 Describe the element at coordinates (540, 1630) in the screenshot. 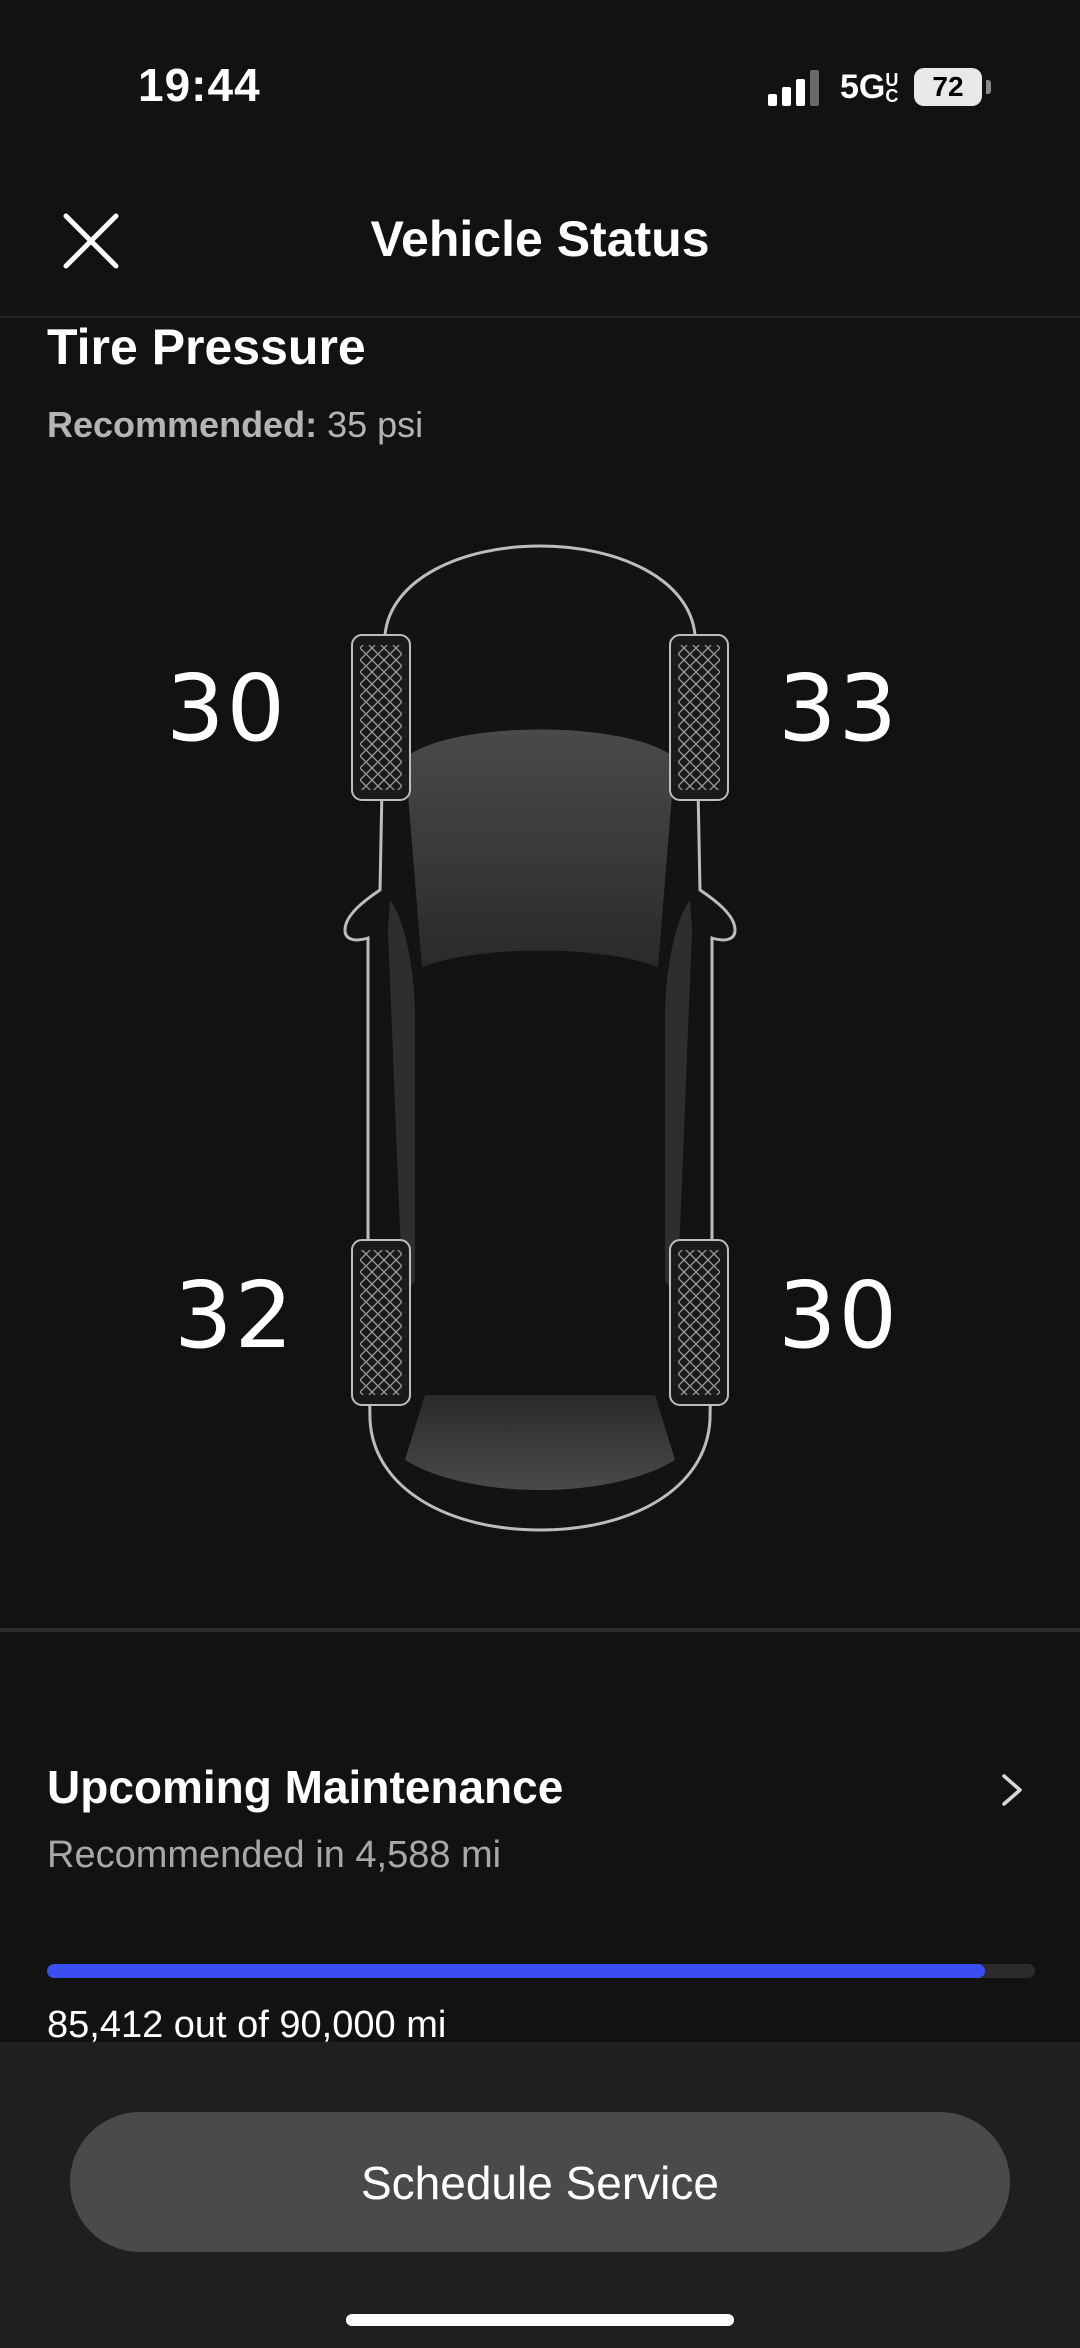

I see `section-divider` at that location.